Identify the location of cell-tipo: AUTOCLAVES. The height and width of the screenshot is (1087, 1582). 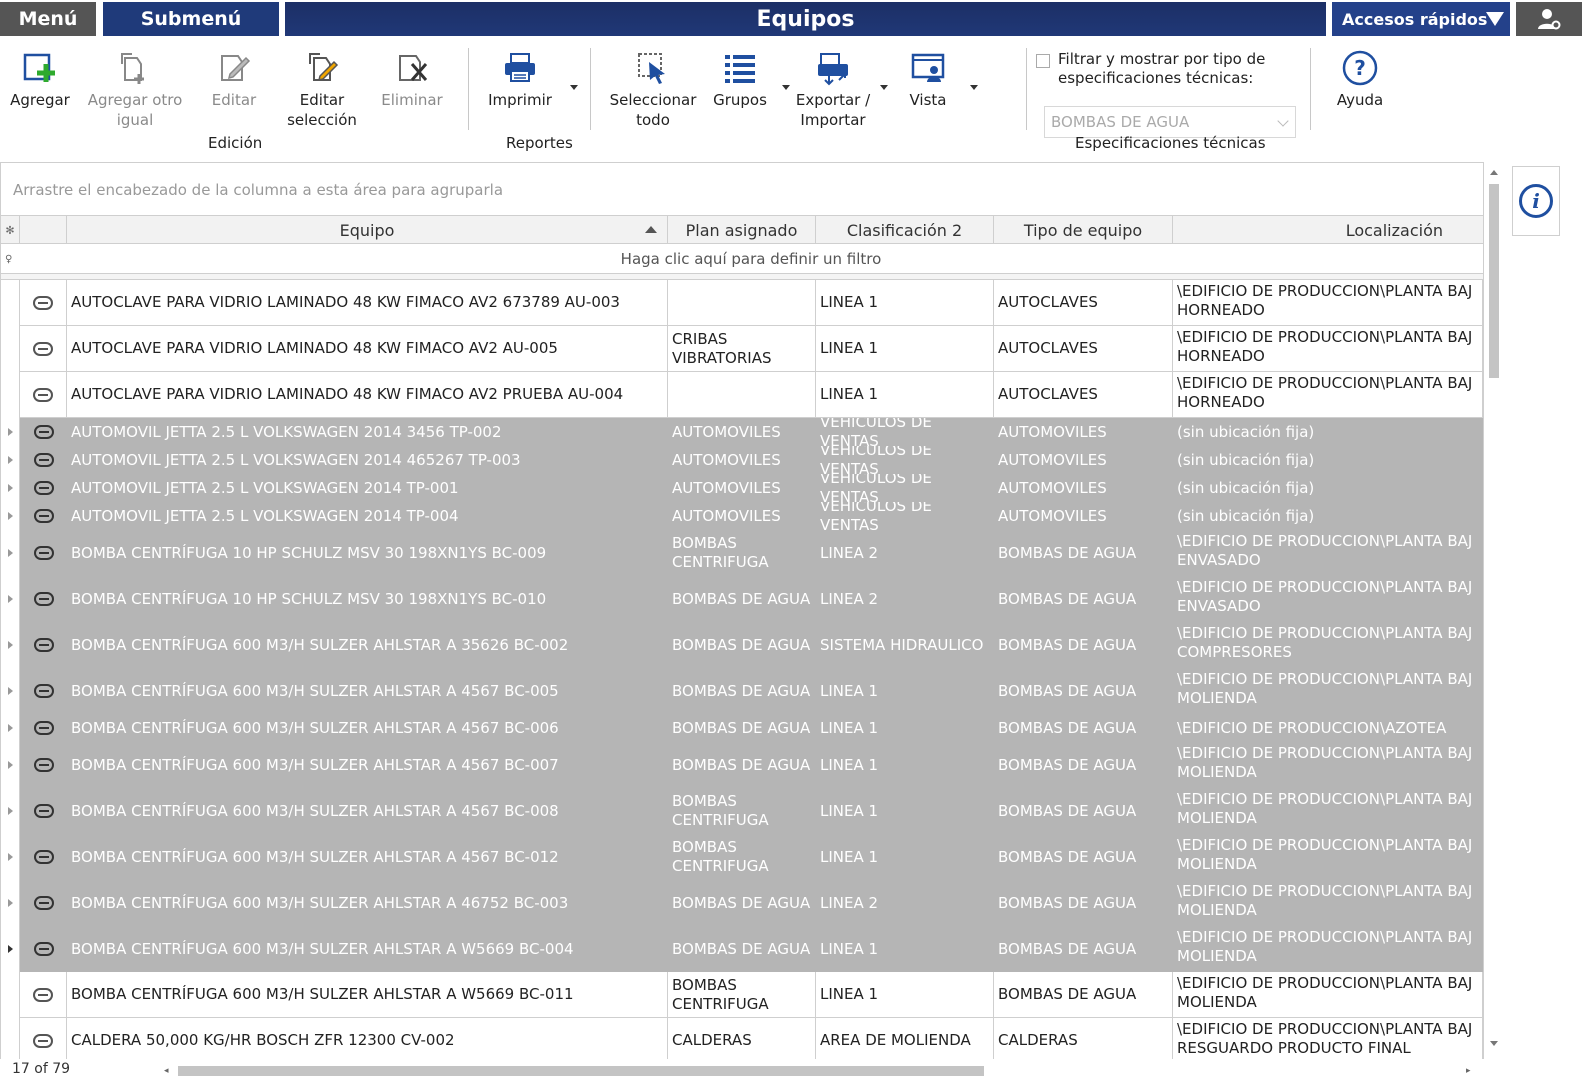
(1083, 303).